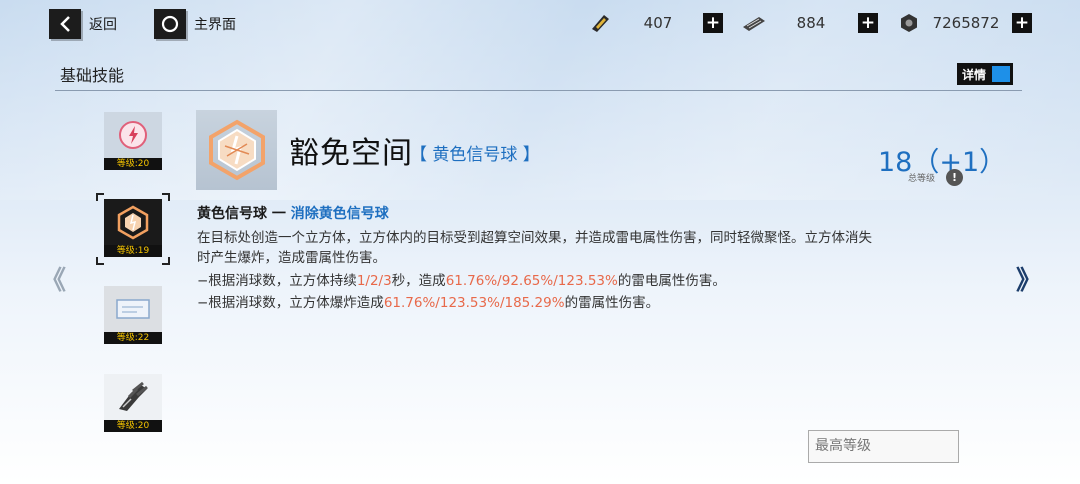 The image size is (1080, 484). Describe the element at coordinates (351, 153) in the screenshot. I see `skill-title: 豁免空间` at that location.